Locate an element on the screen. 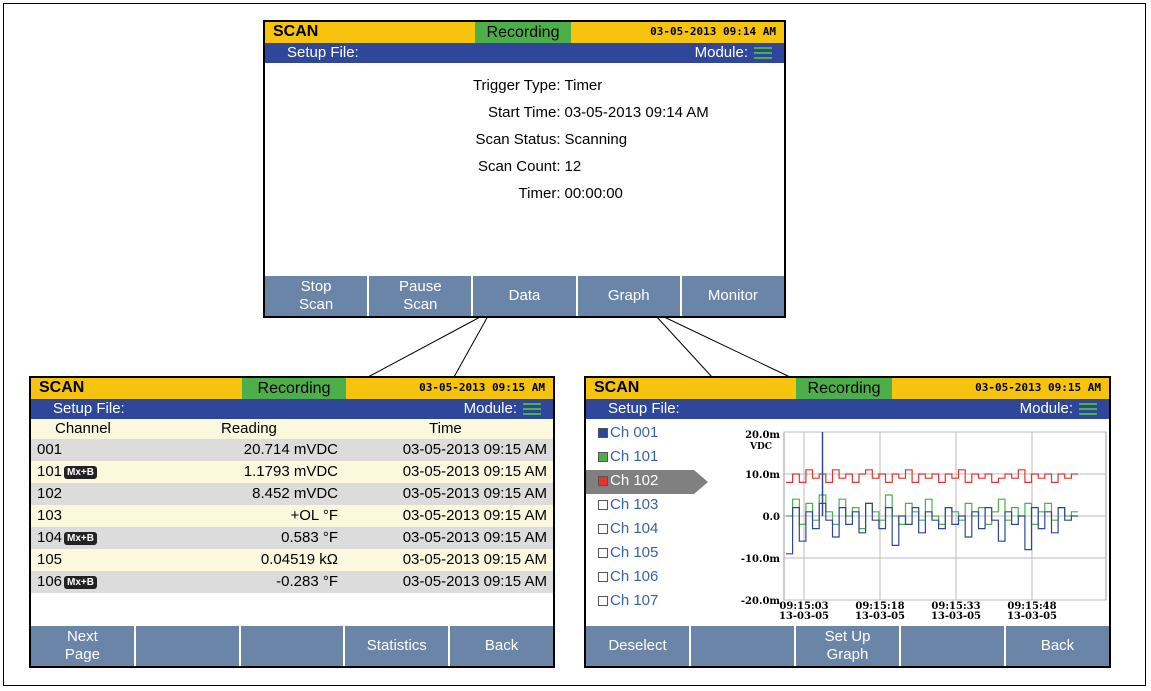  table-row: 104 Mx+B 0.583 °F 03-05-2013 09:15 AM is located at coordinates (292, 538).